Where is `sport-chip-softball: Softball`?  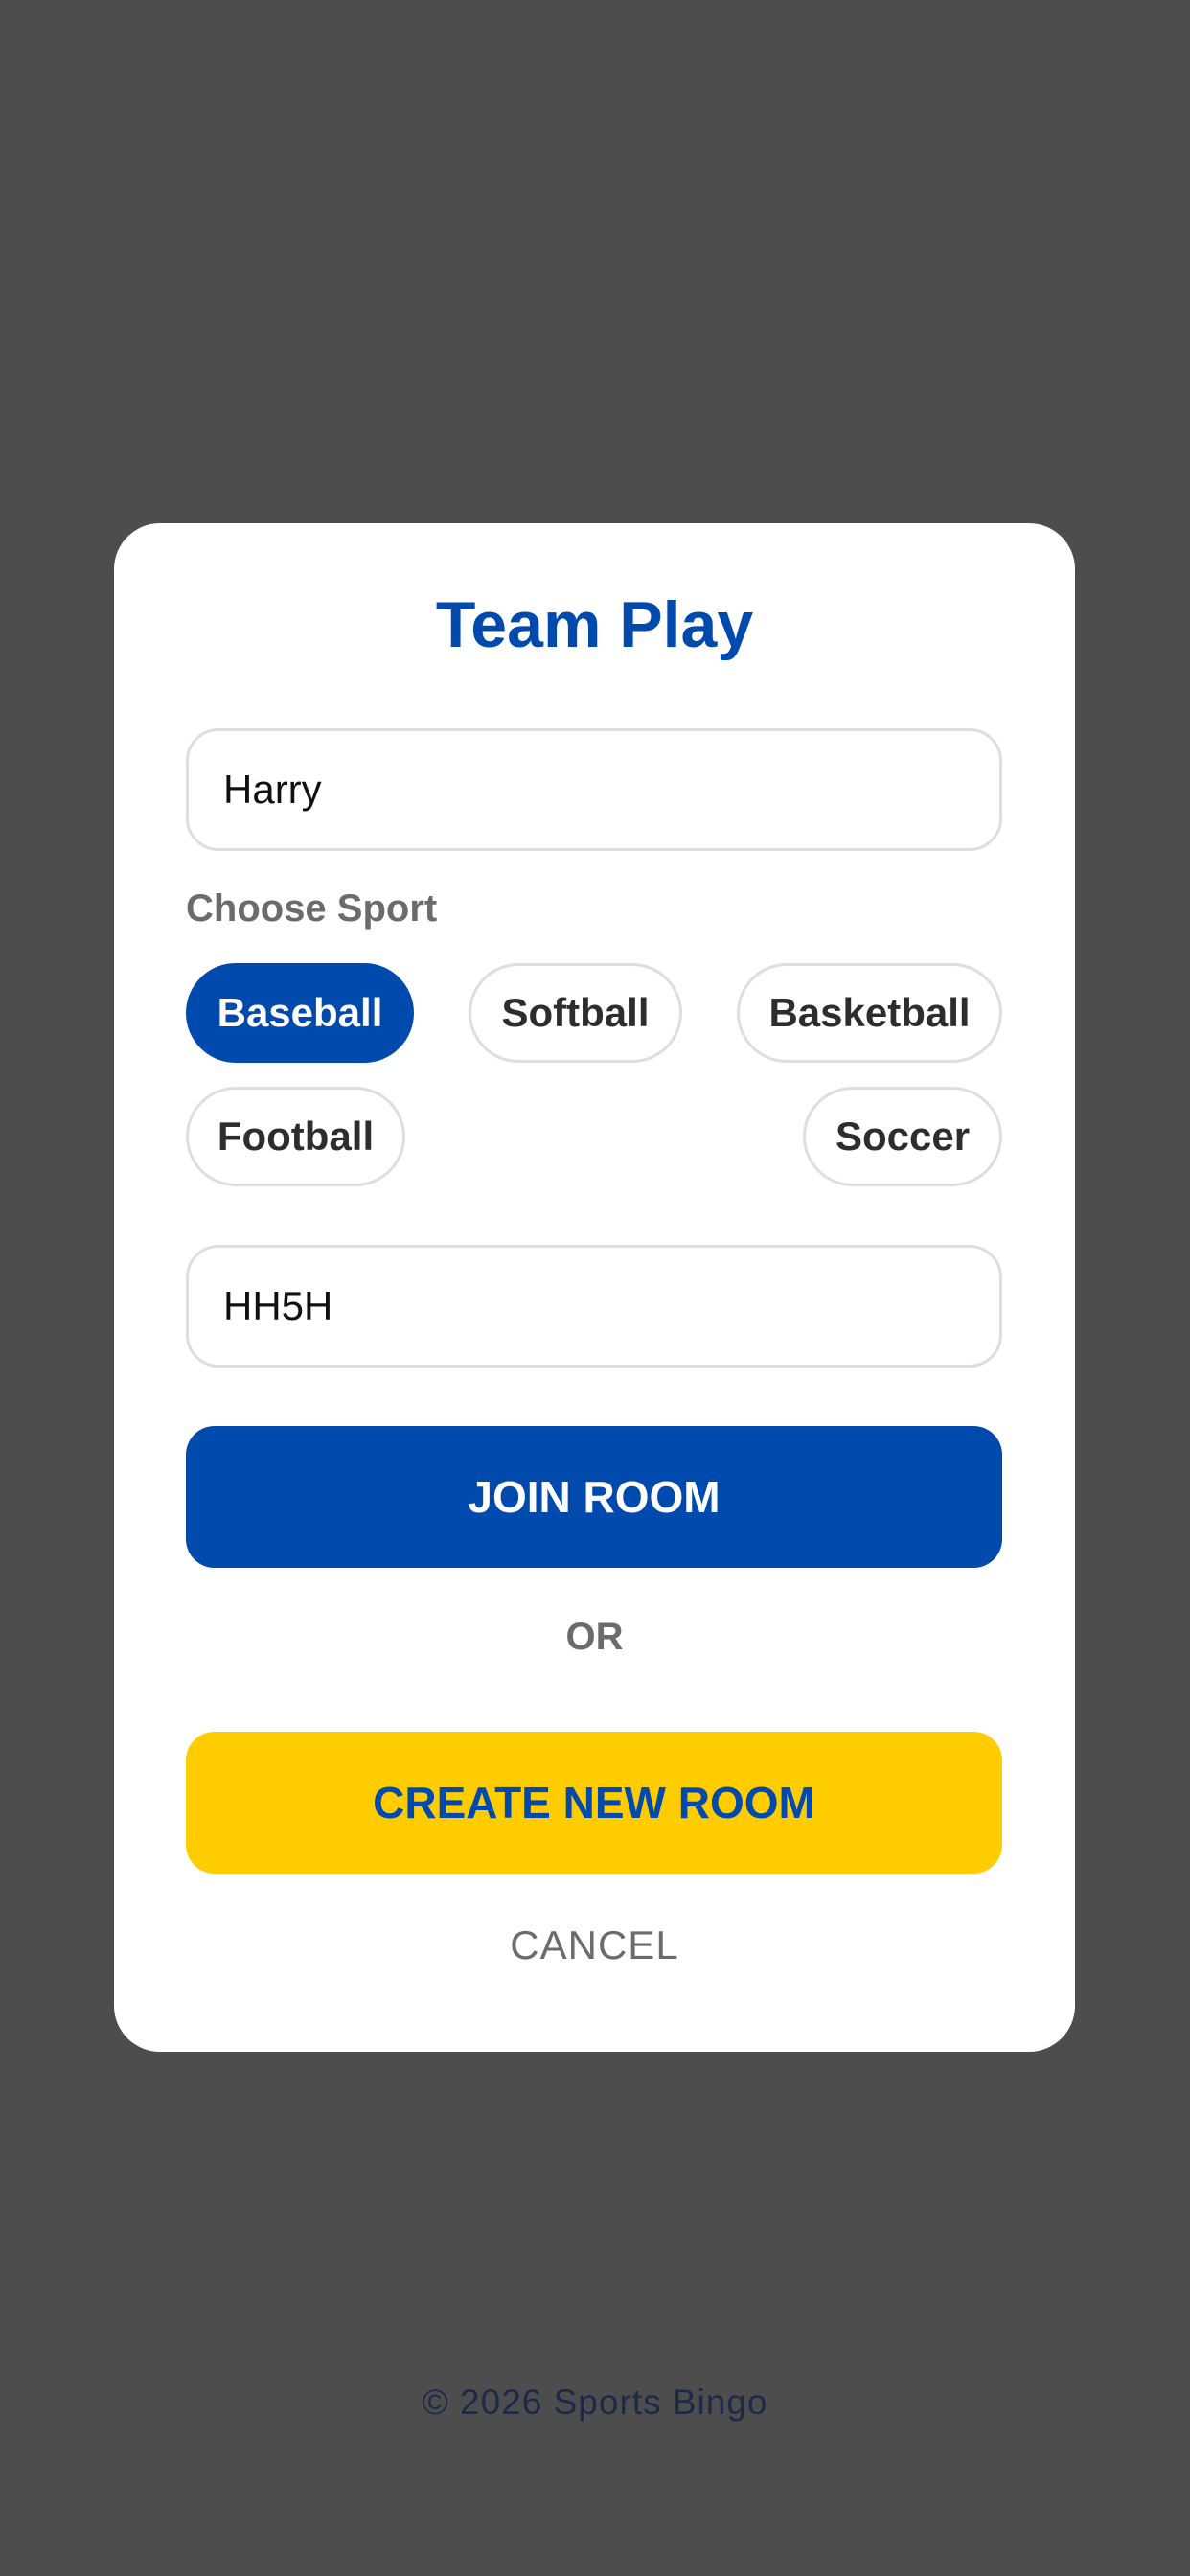
sport-chip-softball: Softball is located at coordinates (575, 1013).